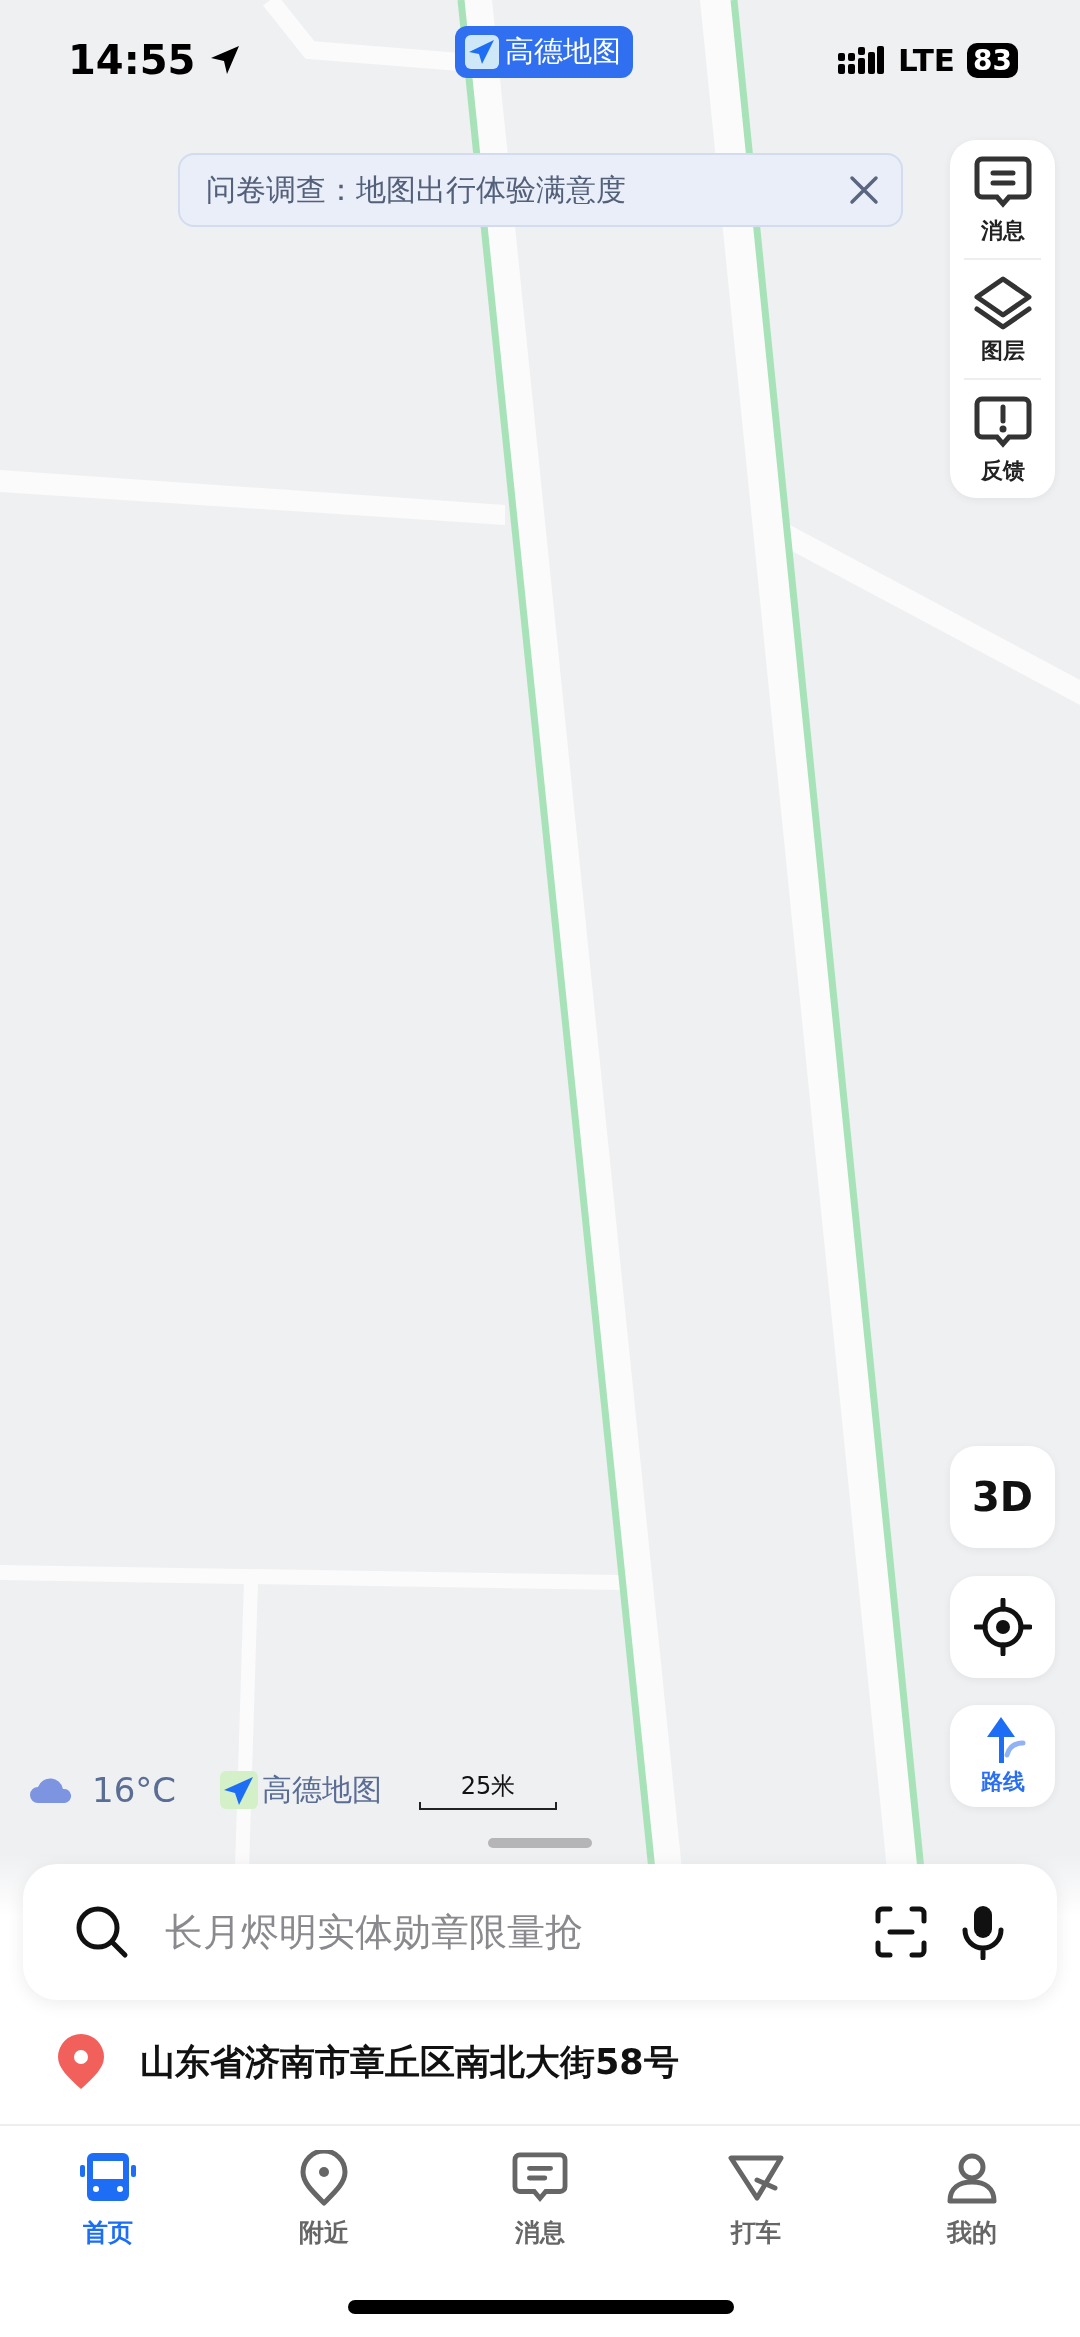 The height and width of the screenshot is (2337, 1080). What do you see at coordinates (1002, 423) in the screenshot?
I see `feedback-icon` at bounding box center [1002, 423].